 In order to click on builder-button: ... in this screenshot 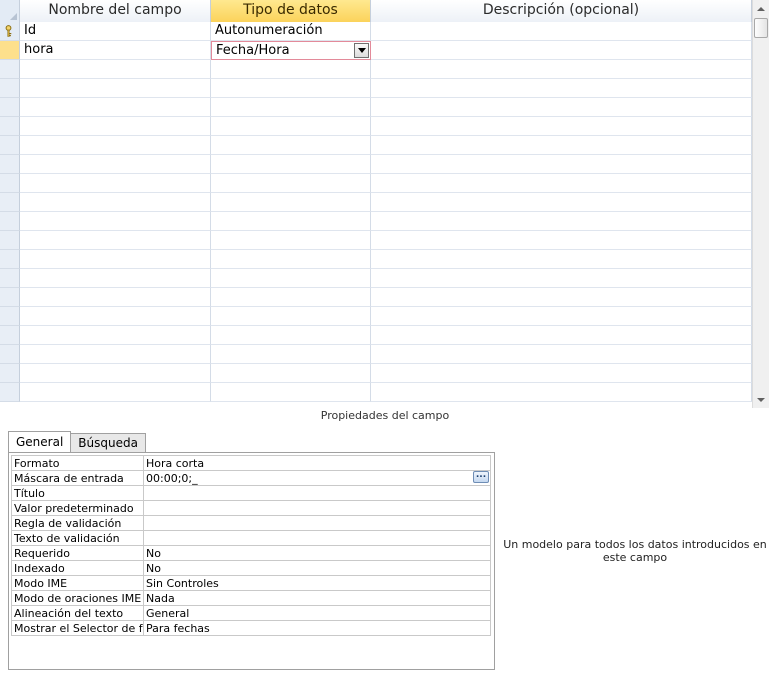, I will do `click(481, 477)`.